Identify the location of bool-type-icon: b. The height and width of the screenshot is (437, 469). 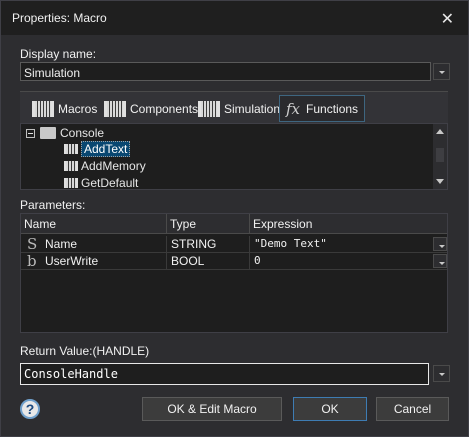
(32, 261).